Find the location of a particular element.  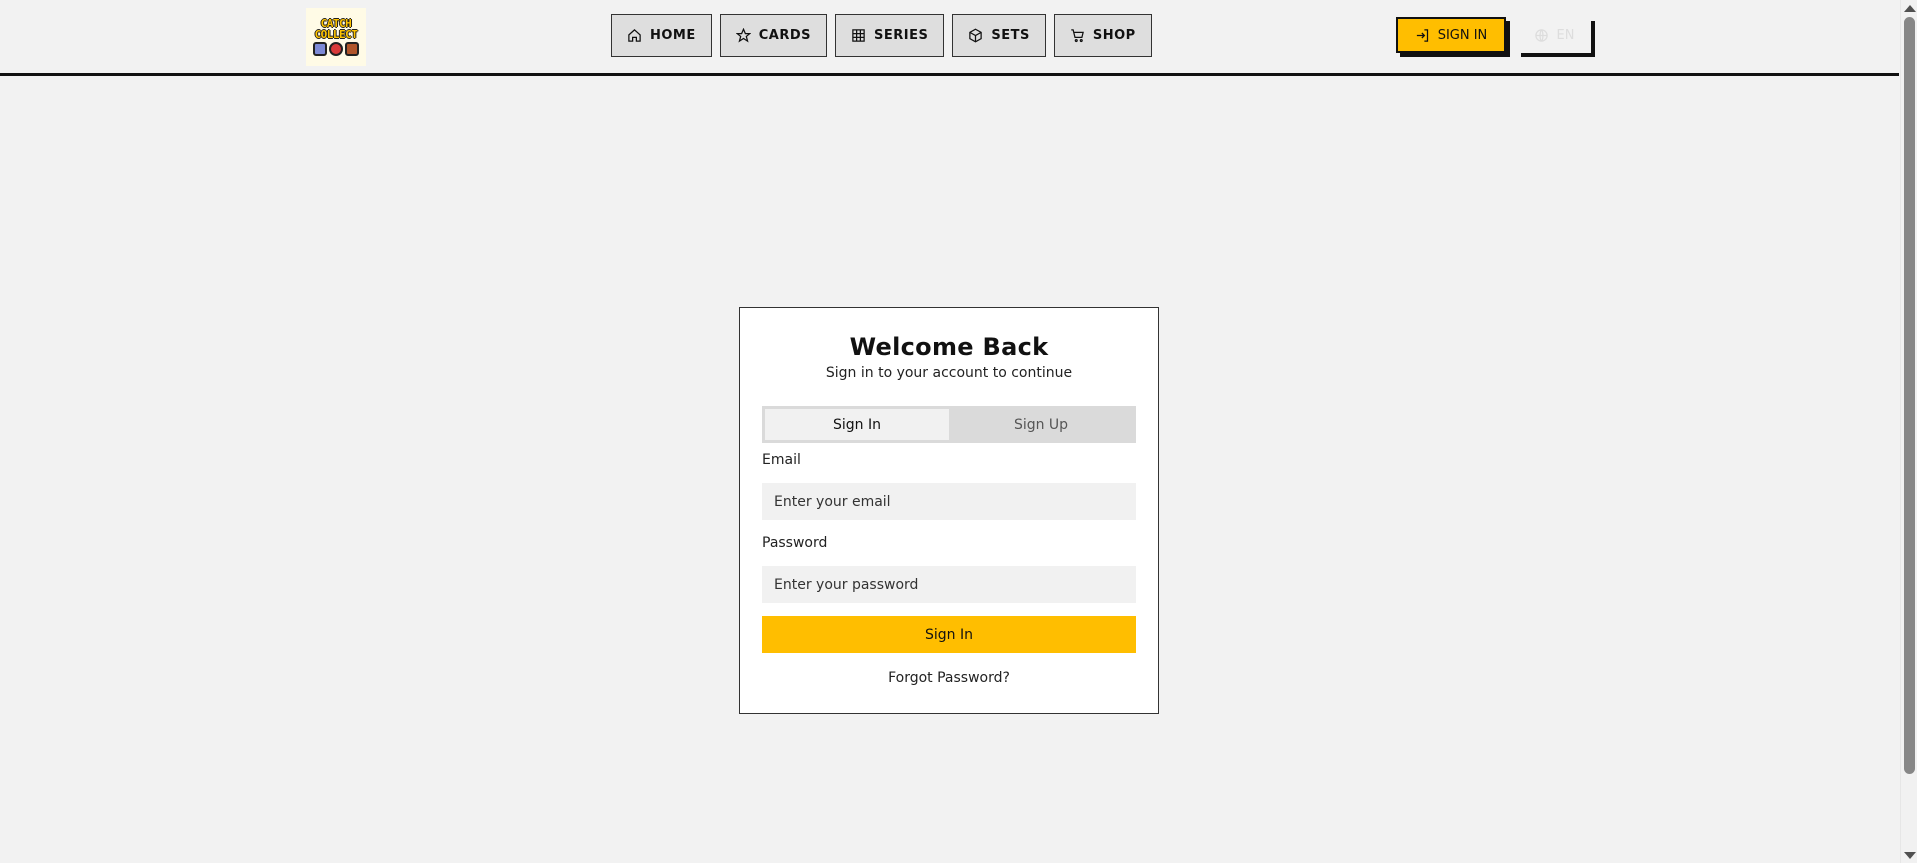

nav-series-button: SERIES is located at coordinates (890, 35).